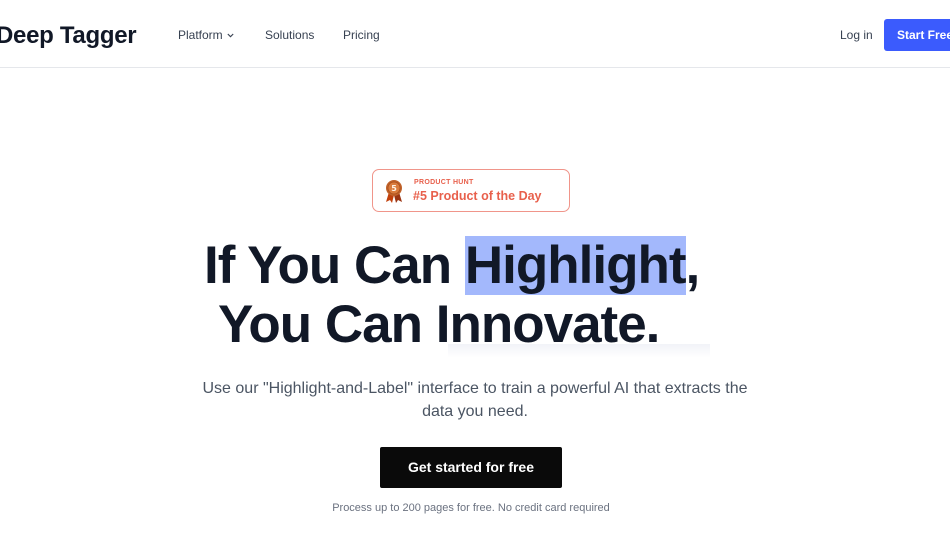  Describe the element at coordinates (579, 351) in the screenshot. I see `headline-shadow` at that location.